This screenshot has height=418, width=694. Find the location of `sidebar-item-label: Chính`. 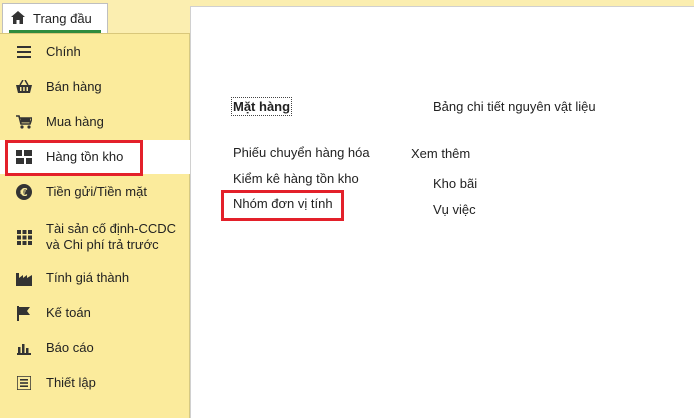

sidebar-item-label: Chính is located at coordinates (63, 51).